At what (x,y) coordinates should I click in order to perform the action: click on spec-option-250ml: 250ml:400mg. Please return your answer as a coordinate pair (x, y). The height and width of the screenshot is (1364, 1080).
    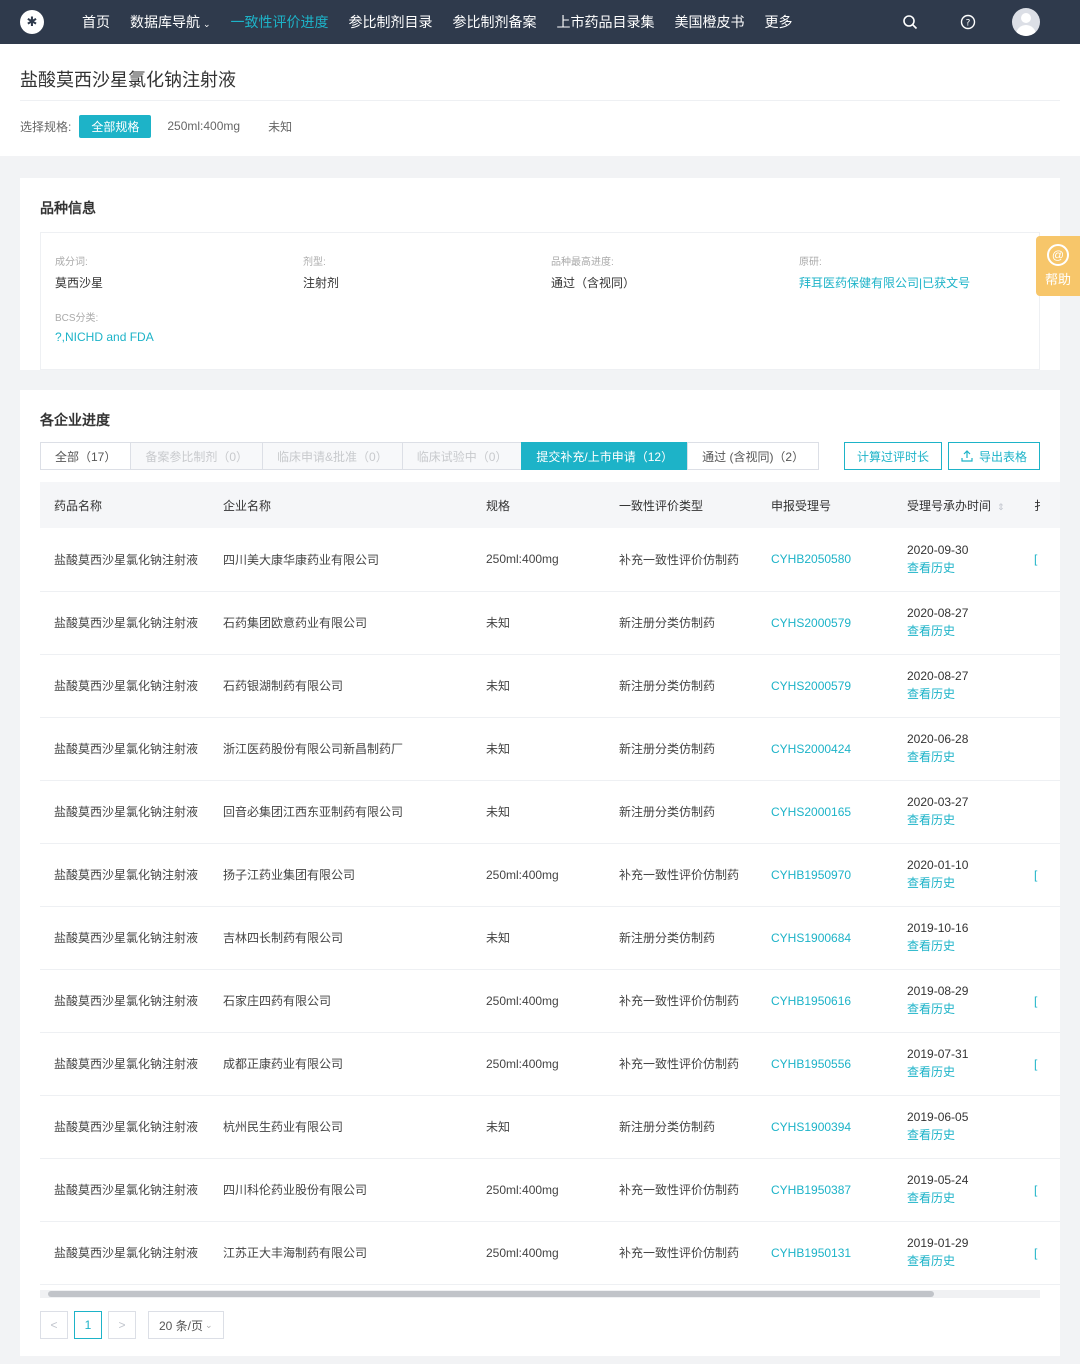
    Looking at the image, I should click on (203, 126).